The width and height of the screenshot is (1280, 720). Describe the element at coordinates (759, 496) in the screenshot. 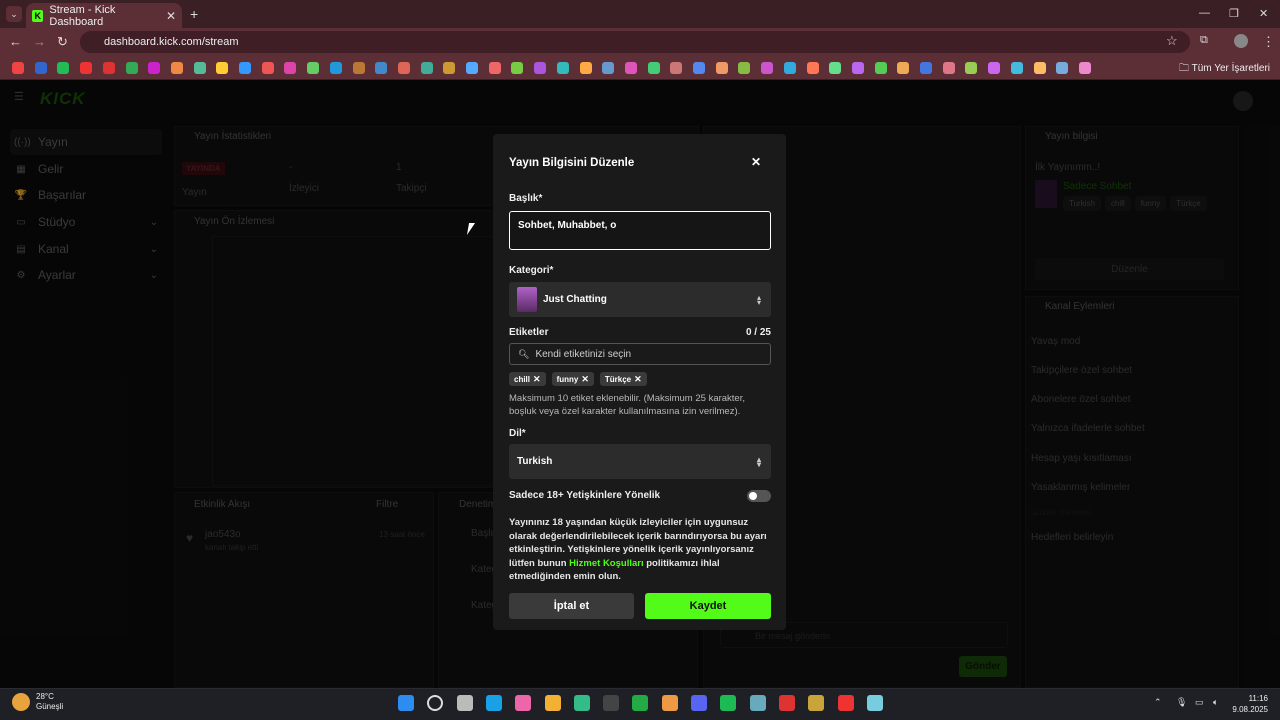

I see `adult-only-toggle` at that location.